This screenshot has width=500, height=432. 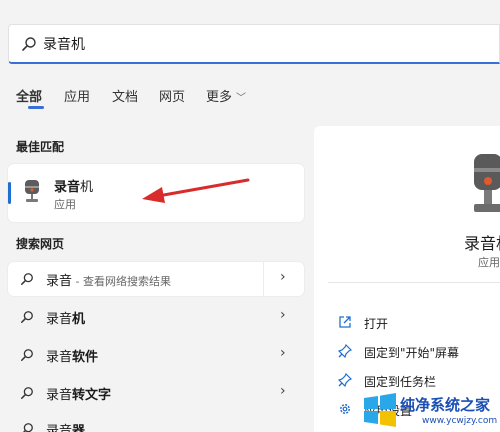 I want to click on suggestion-completion: 器, so click(x=79, y=428).